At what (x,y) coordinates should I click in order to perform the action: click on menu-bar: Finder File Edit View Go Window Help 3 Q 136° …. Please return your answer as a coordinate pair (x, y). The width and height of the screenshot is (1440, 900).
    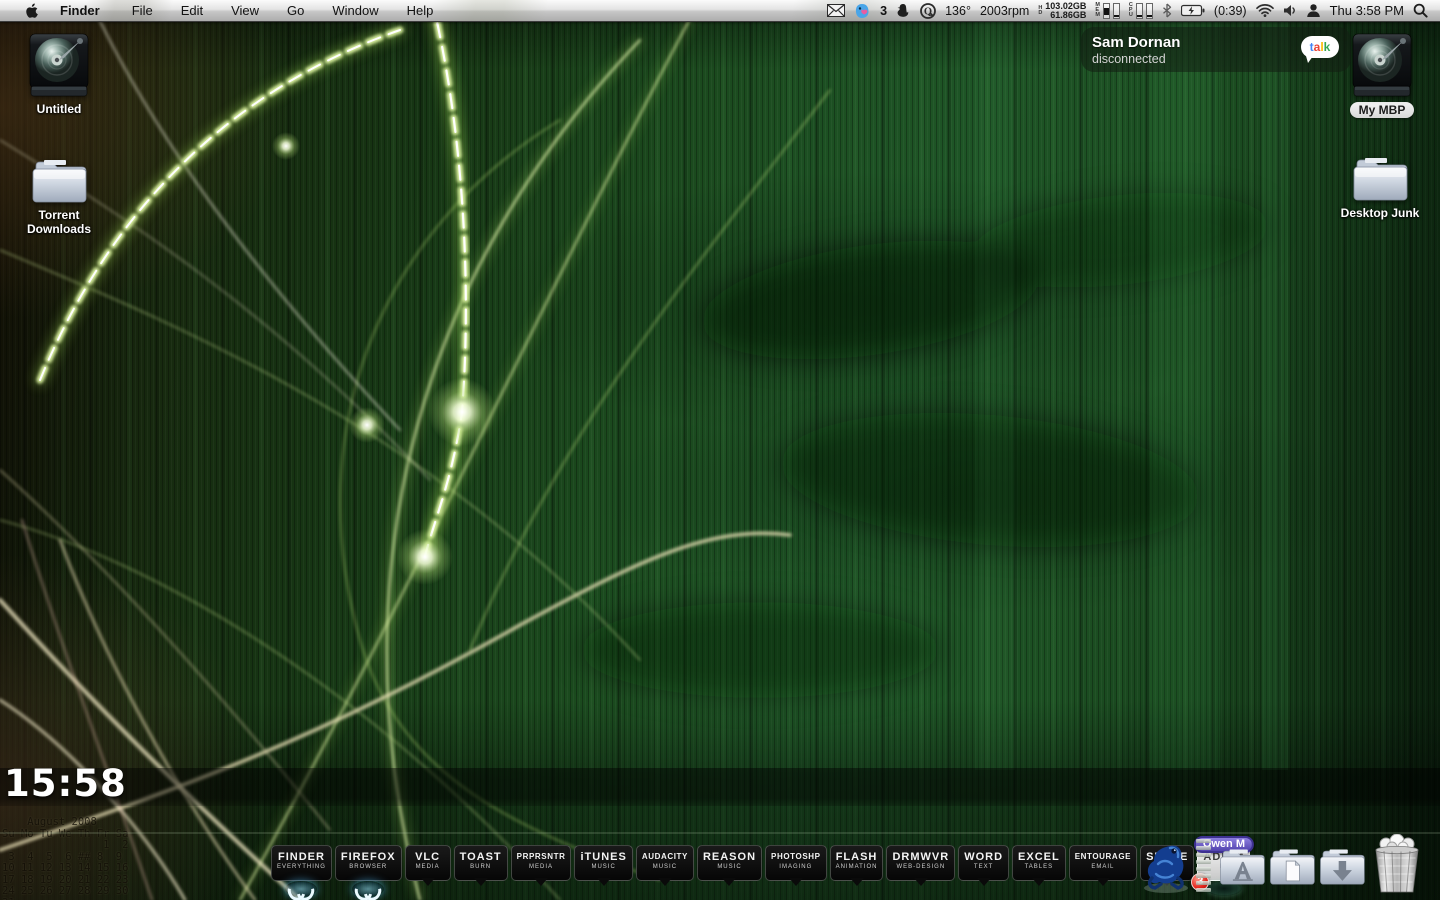
    Looking at the image, I should click on (720, 11).